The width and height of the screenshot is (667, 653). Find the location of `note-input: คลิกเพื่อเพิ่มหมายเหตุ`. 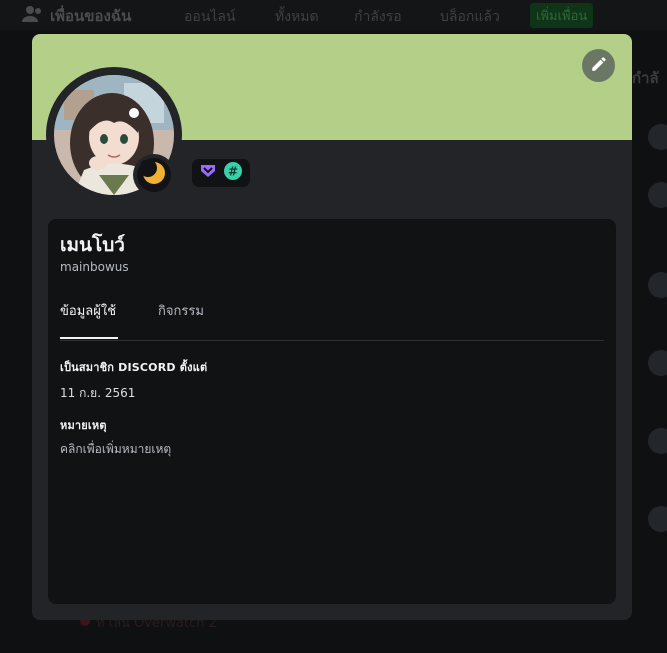

note-input: คลิกเพื่อเพิ่มหมายเหตุ is located at coordinates (210, 449).